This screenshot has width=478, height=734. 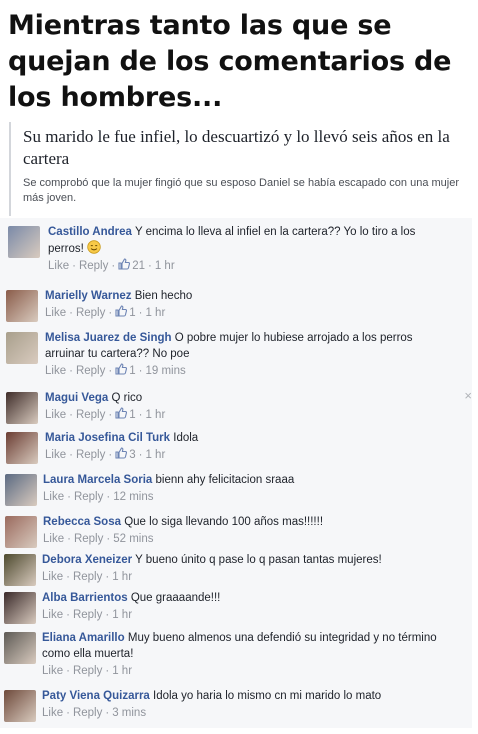 I want to click on like-count: 3, so click(x=125, y=455).